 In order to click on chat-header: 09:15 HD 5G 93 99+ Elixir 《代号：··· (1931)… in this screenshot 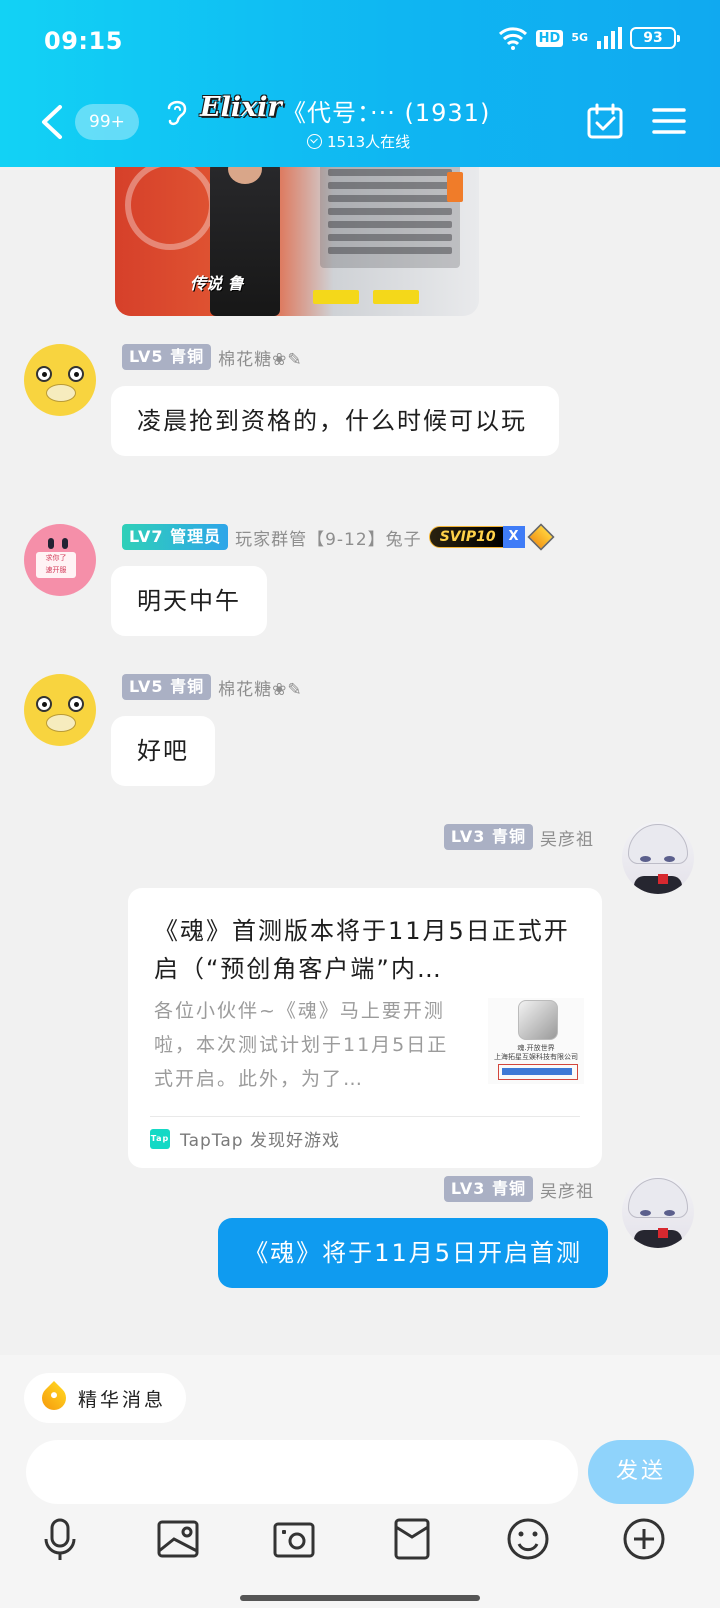, I will do `click(360, 83)`.